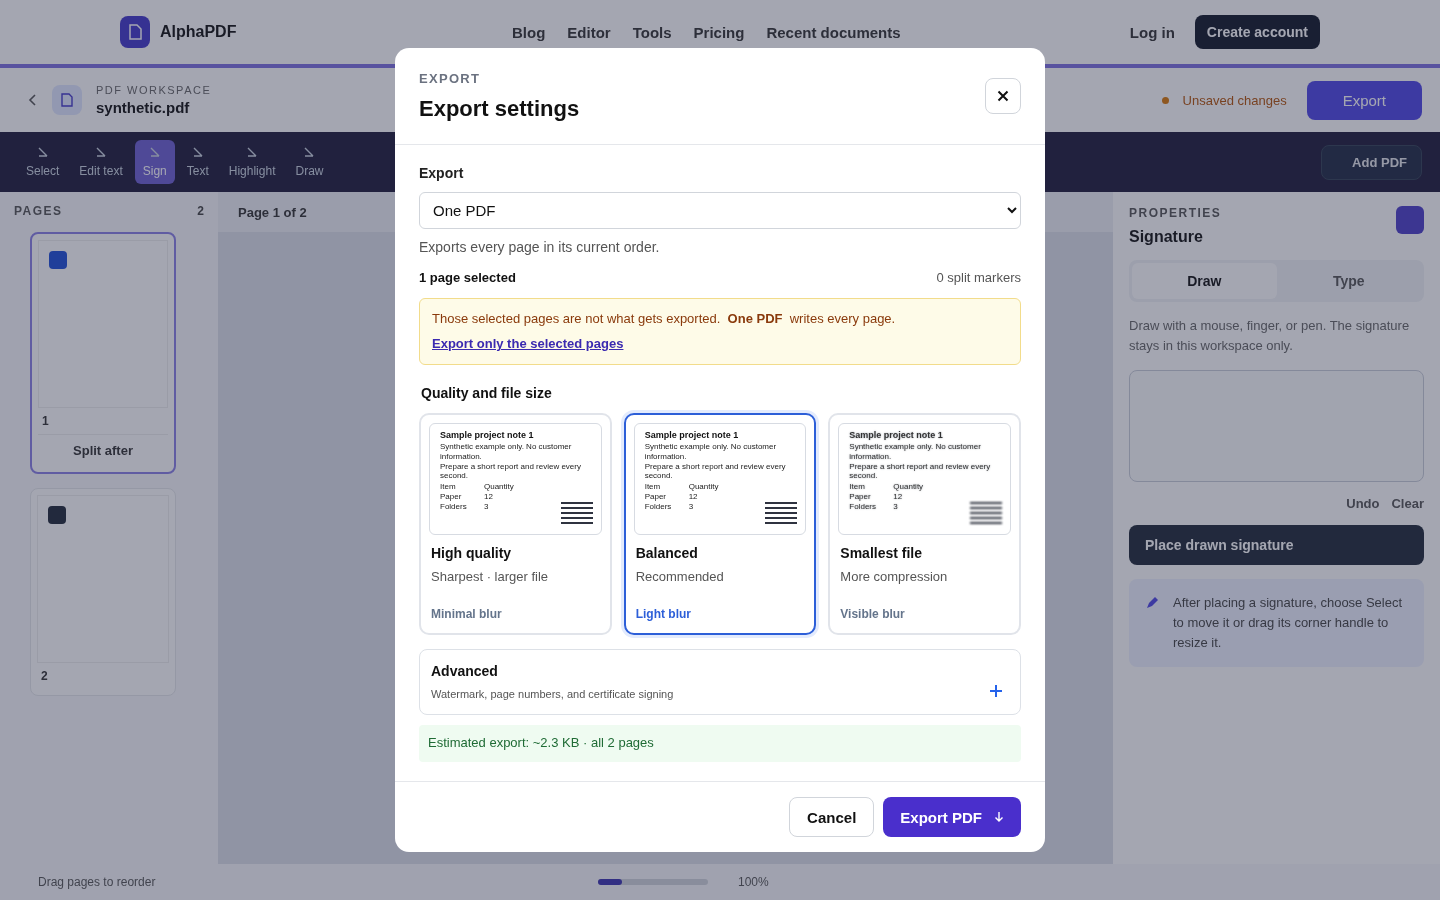 This screenshot has height=900, width=1440. What do you see at coordinates (652, 32) in the screenshot?
I see `nav-link: Tools` at bounding box center [652, 32].